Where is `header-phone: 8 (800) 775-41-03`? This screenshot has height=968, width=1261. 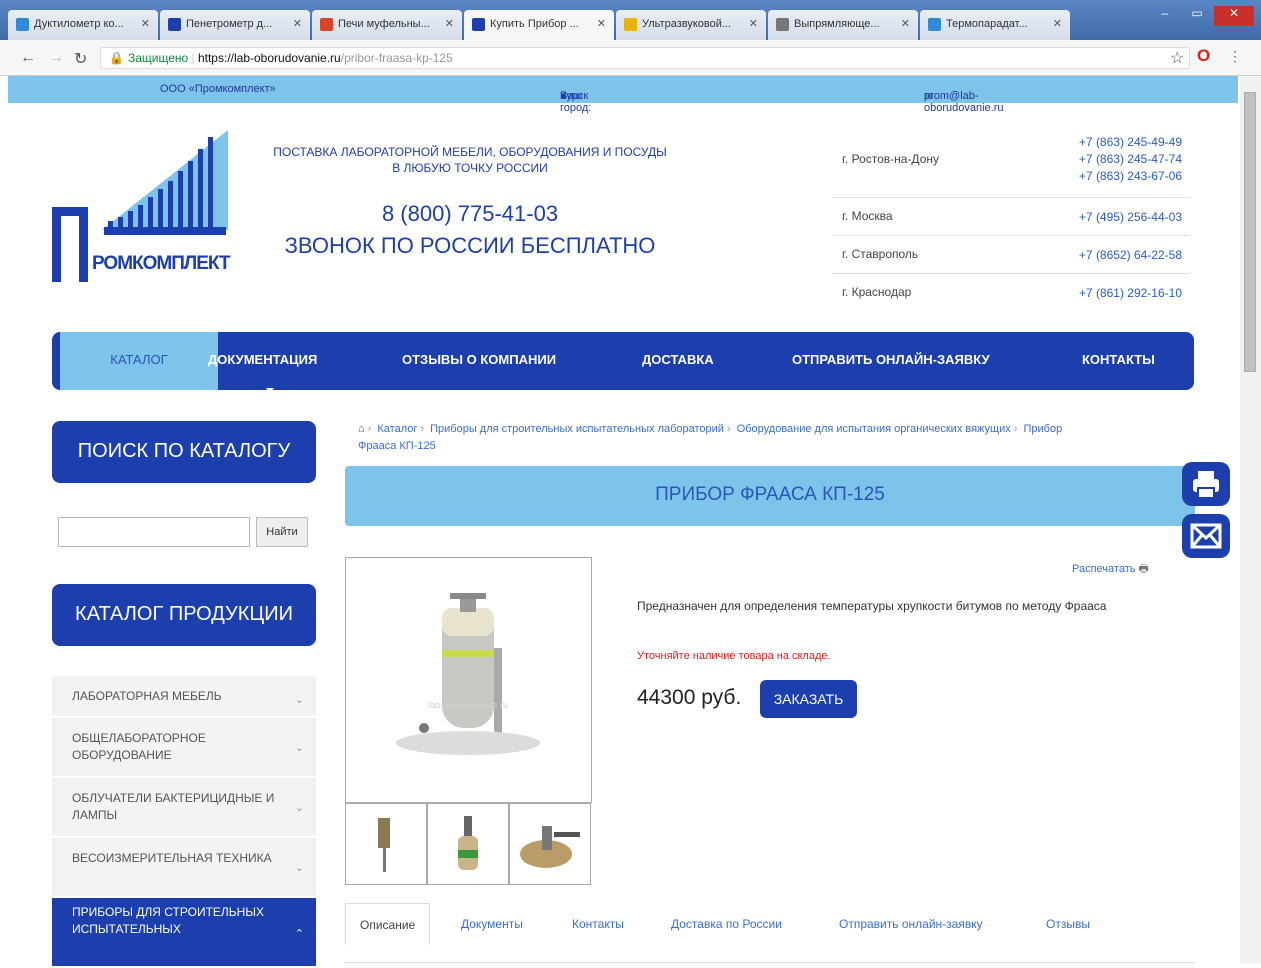
header-phone: 8 (800) 775-41-03 is located at coordinates (470, 214).